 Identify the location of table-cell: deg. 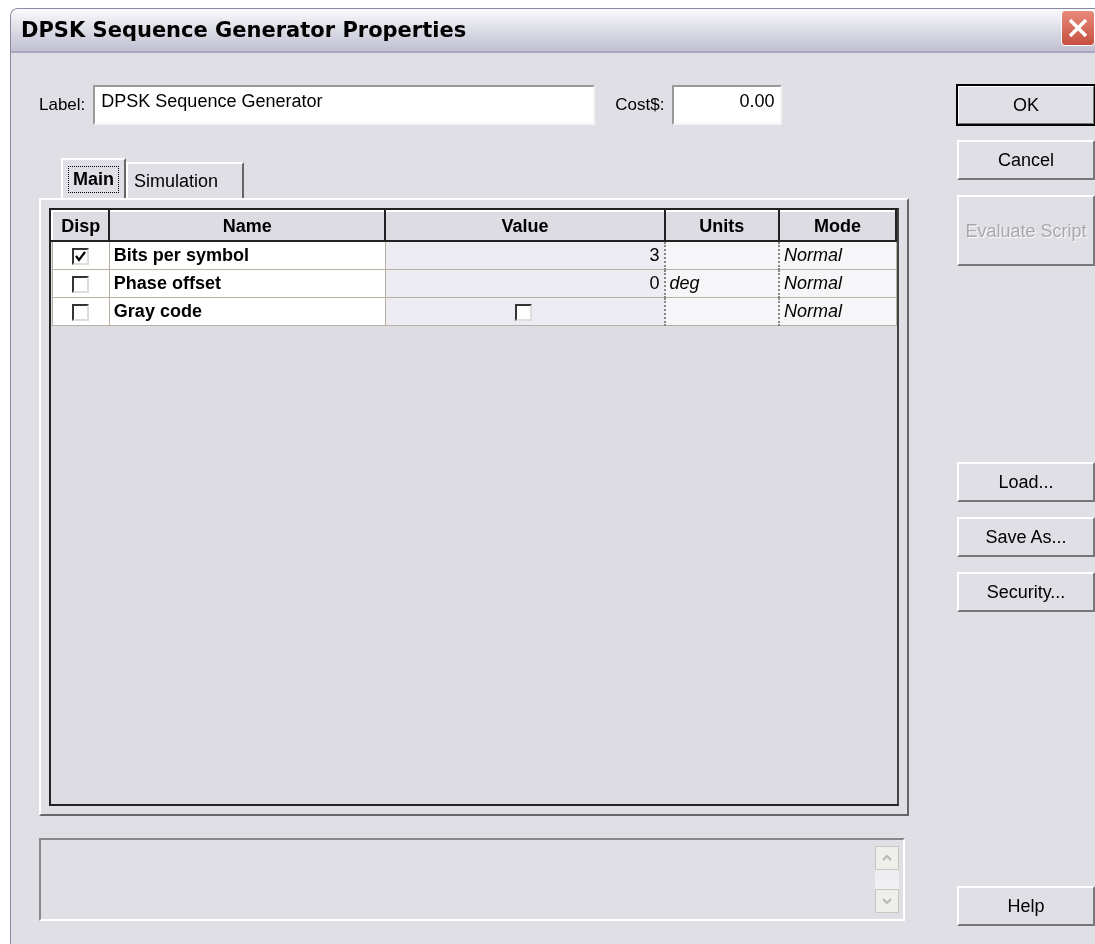
(721, 283).